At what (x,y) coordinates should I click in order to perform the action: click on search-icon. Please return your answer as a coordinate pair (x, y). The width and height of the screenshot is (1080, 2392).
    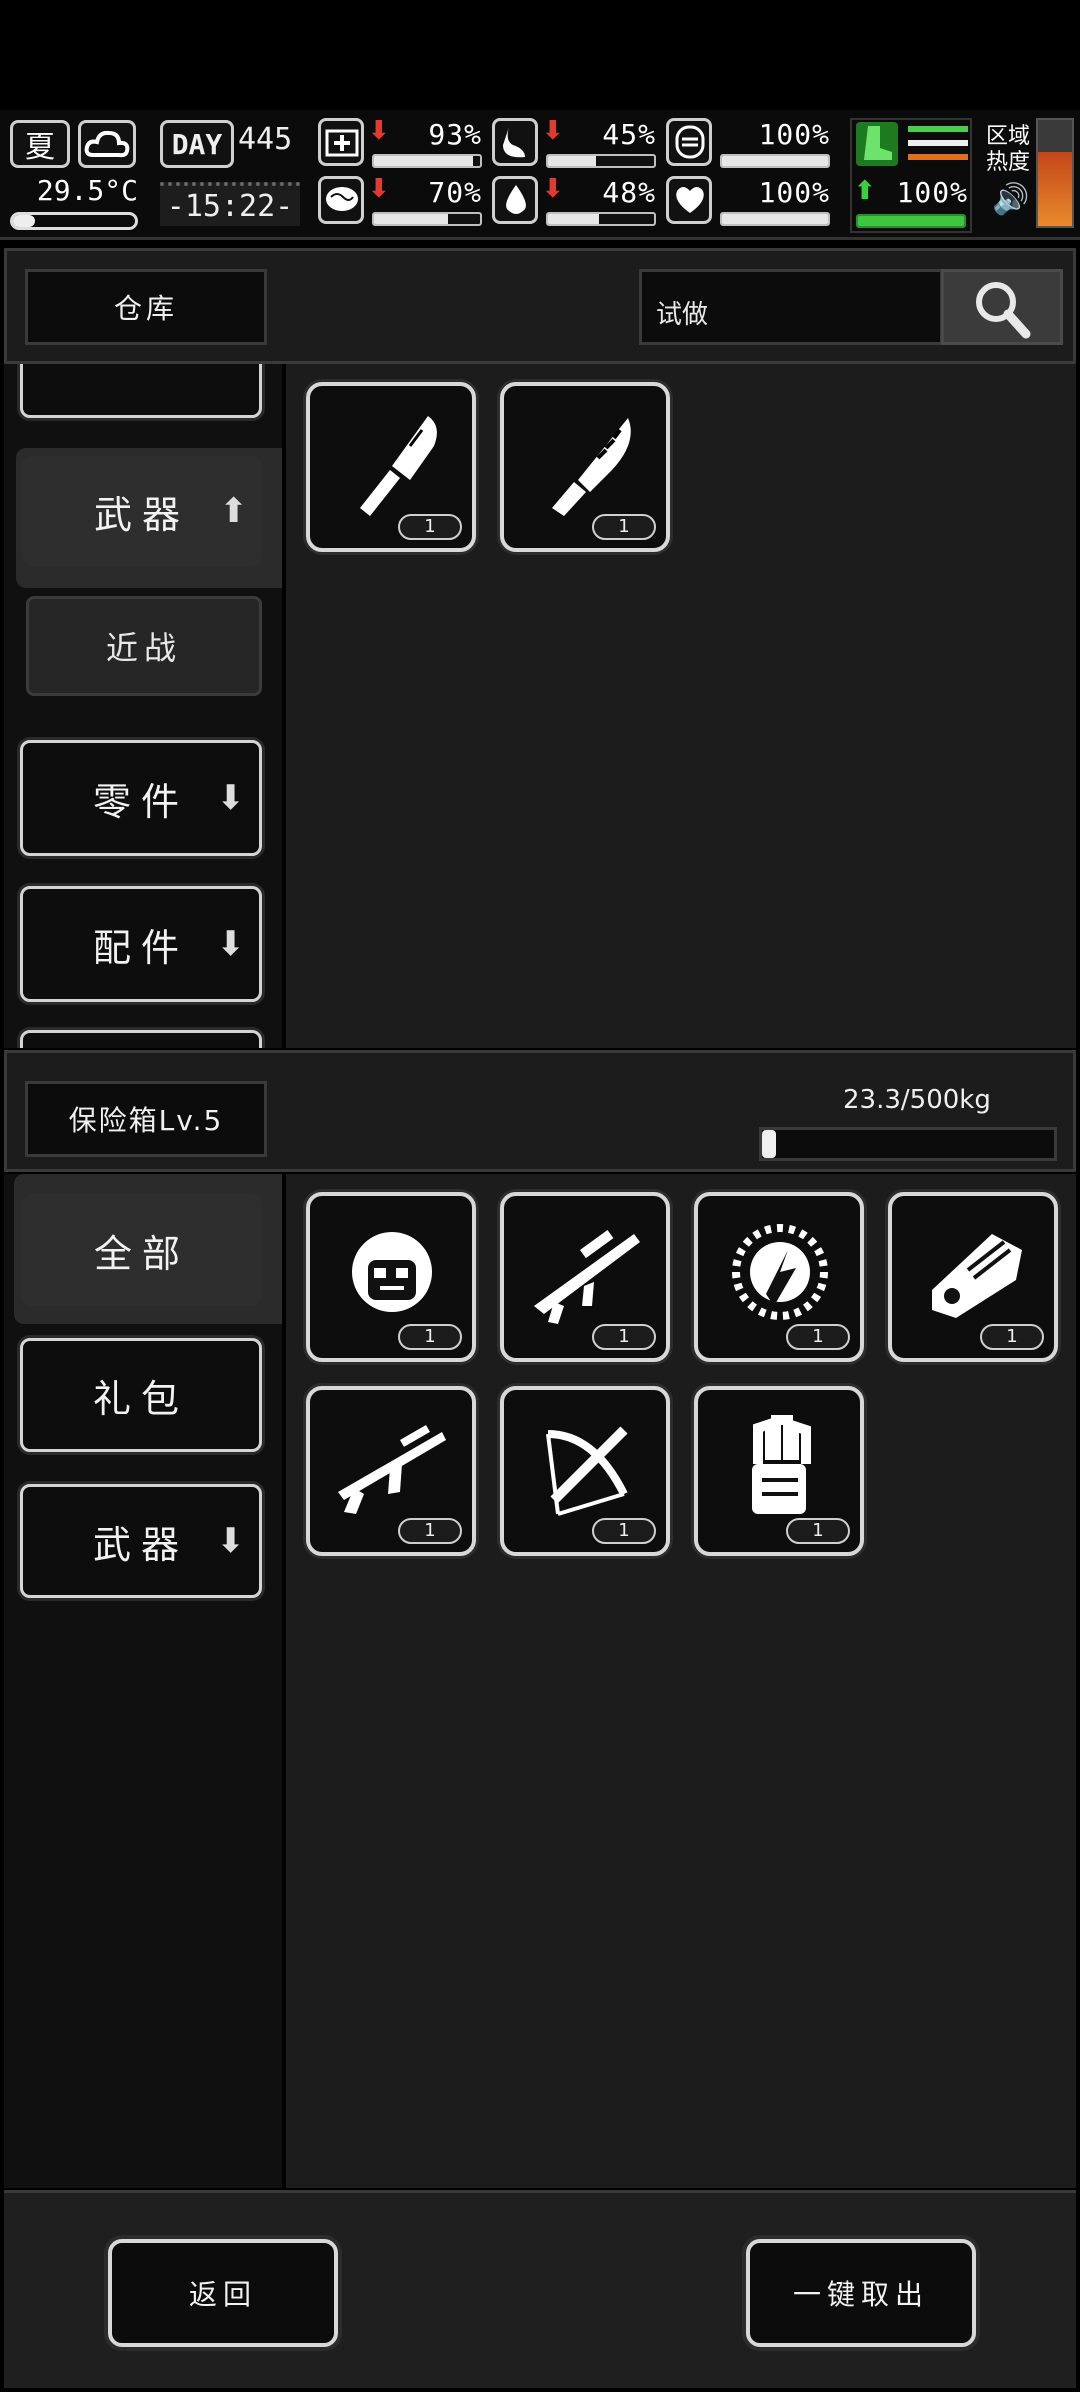
    Looking at the image, I should click on (1003, 310).